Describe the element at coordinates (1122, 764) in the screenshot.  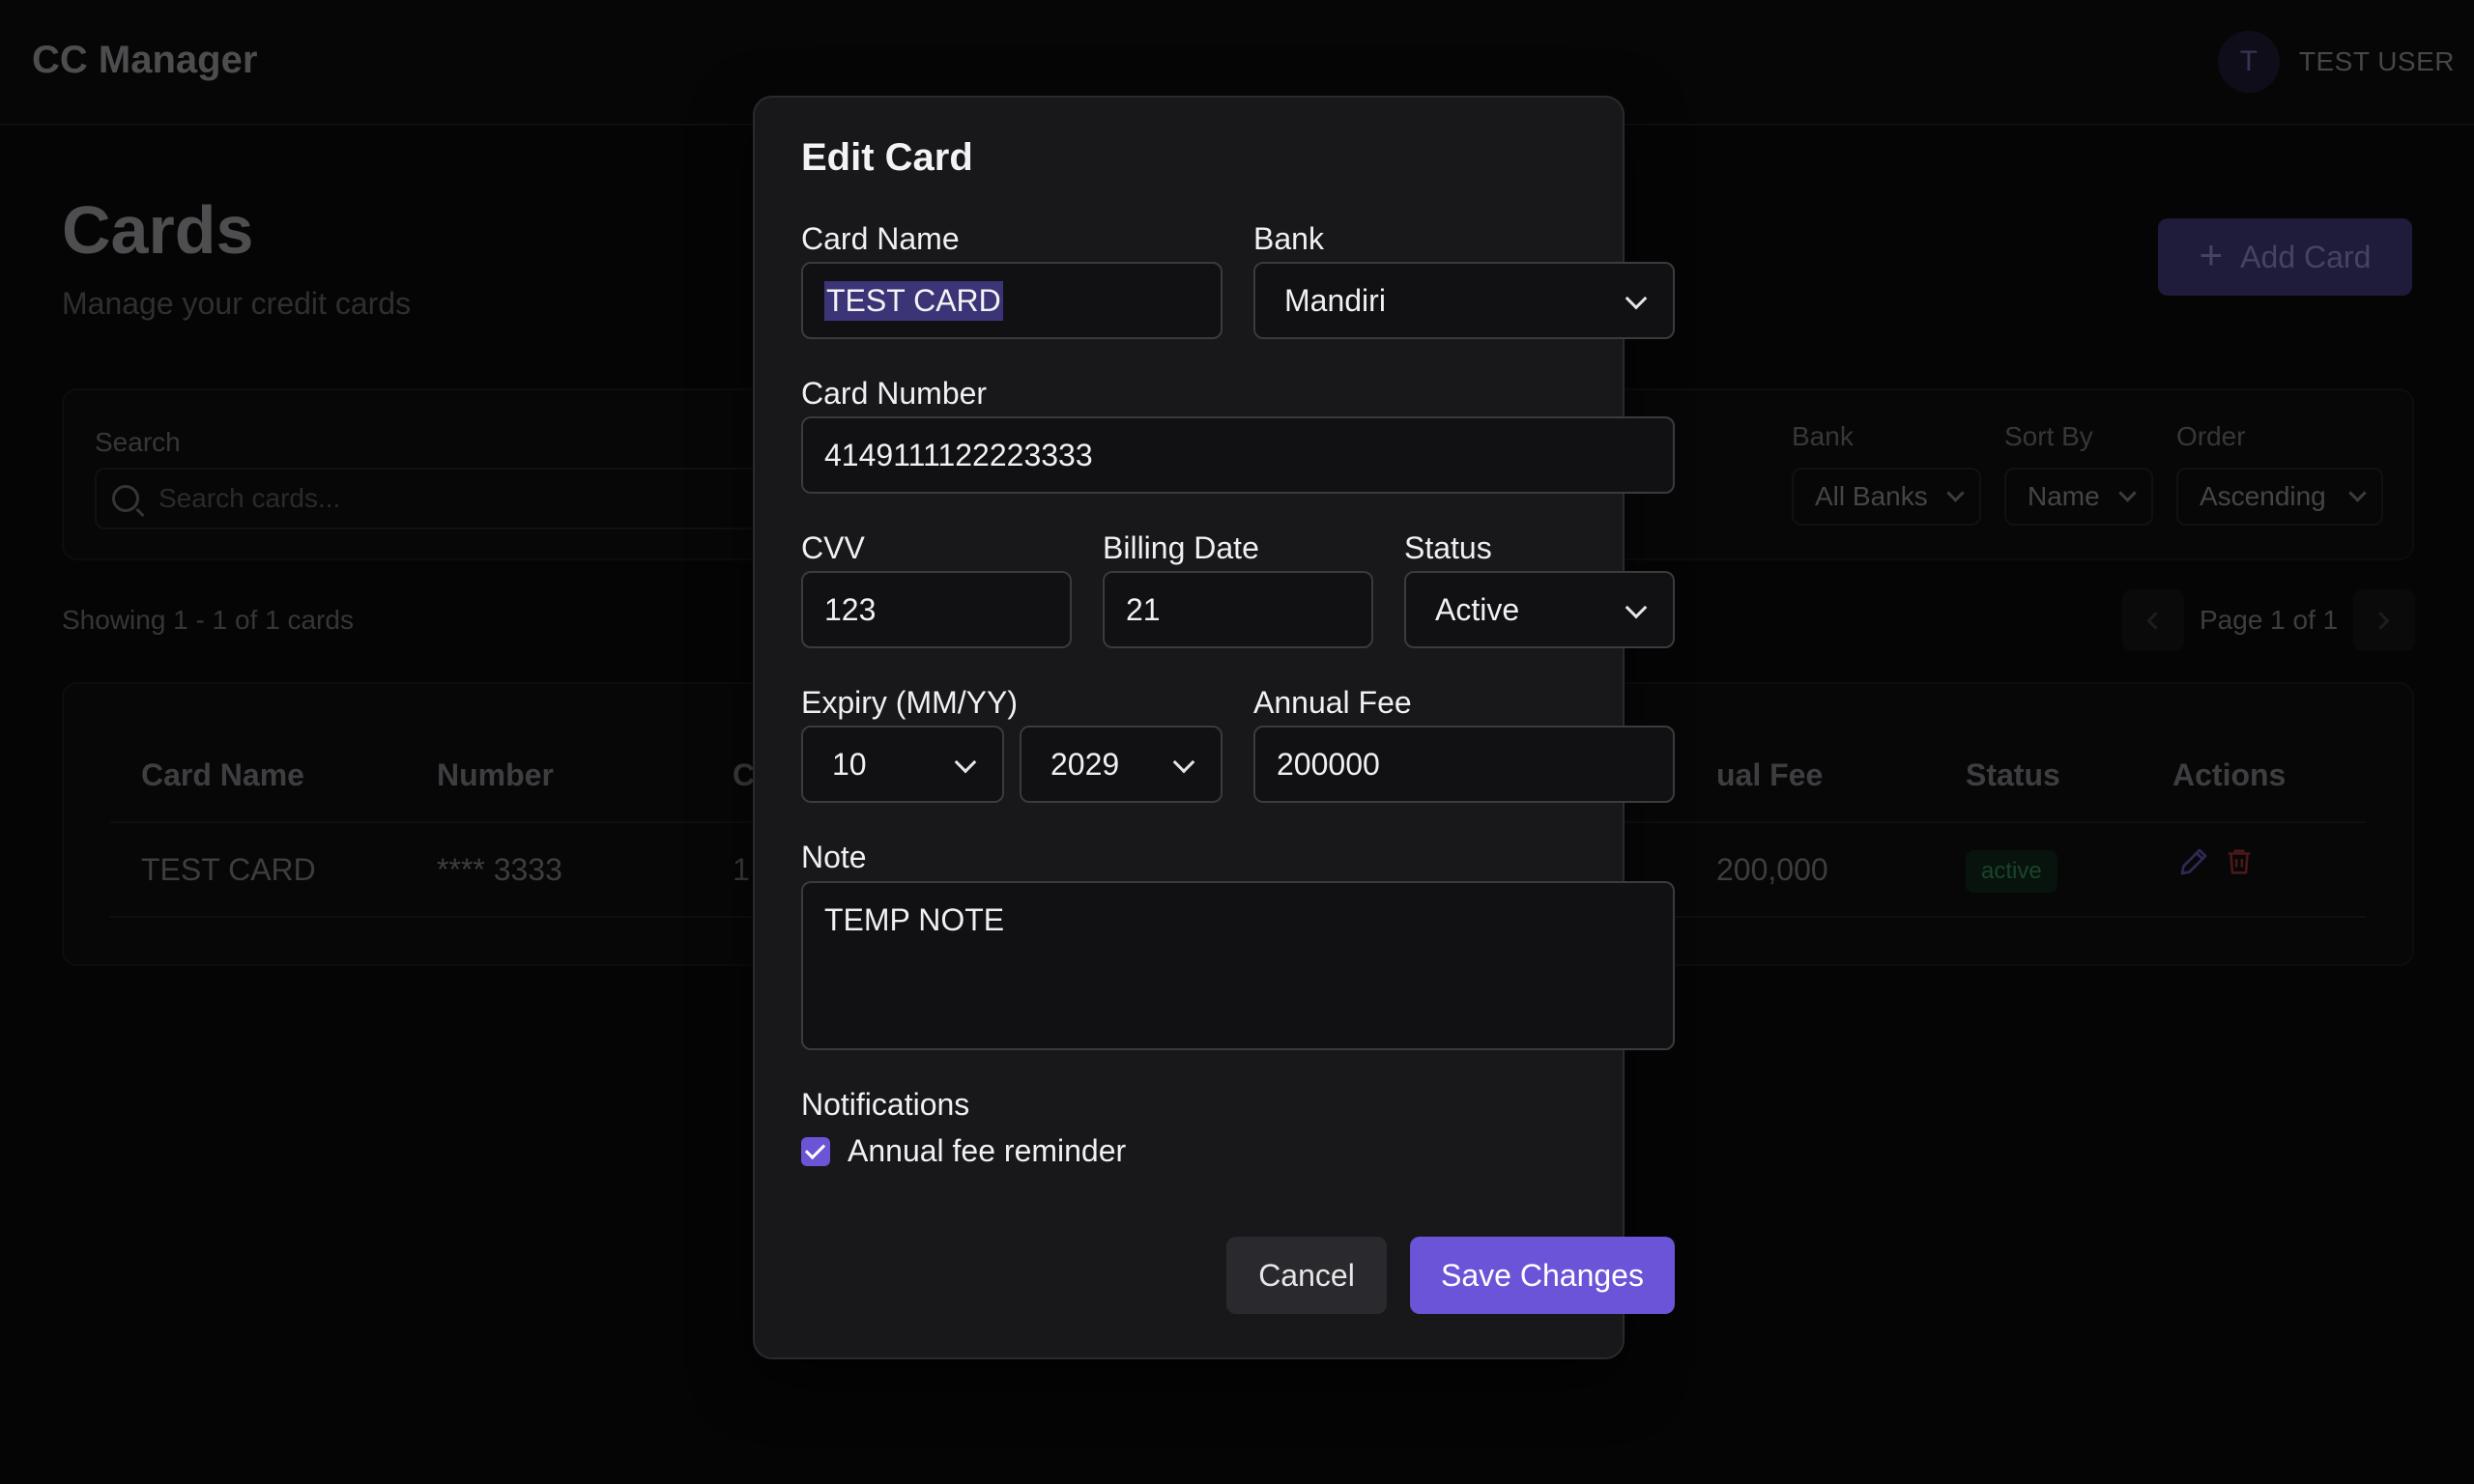
I see `expiry-year-select: 2029` at that location.